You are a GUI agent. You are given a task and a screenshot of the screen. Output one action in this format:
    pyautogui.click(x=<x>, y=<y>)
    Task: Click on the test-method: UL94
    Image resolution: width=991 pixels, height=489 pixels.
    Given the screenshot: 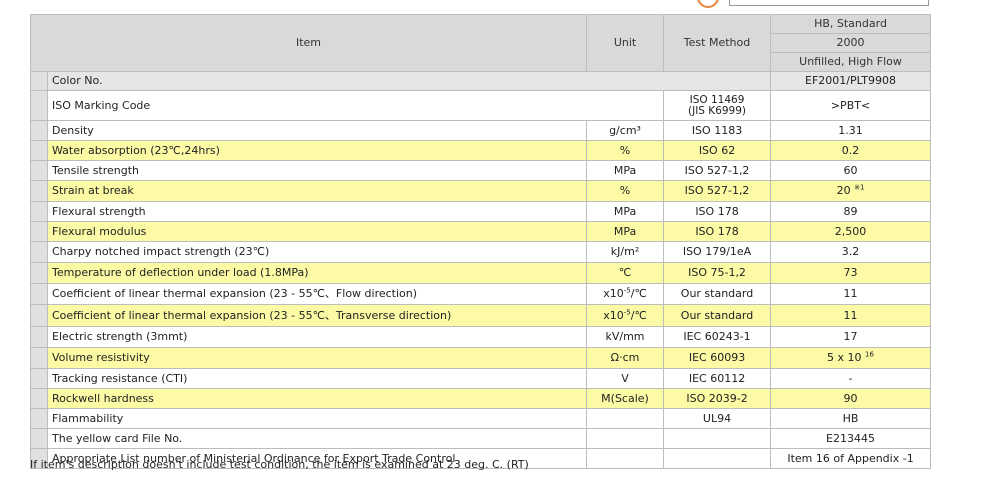 What is the action you would take?
    pyautogui.click(x=717, y=418)
    